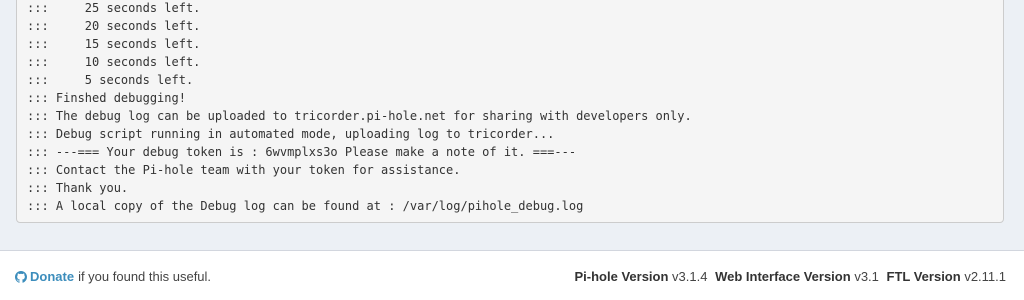 This screenshot has height=300, width=1024. I want to click on donate-suffix: if you found this useful., so click(145, 276).